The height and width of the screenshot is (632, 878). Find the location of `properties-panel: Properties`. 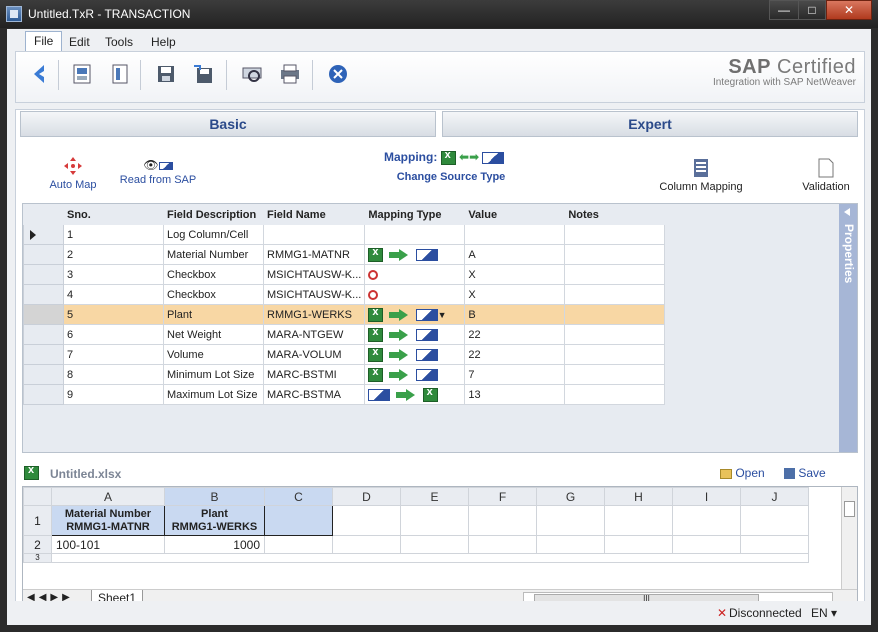

properties-panel: Properties is located at coordinates (848, 328).